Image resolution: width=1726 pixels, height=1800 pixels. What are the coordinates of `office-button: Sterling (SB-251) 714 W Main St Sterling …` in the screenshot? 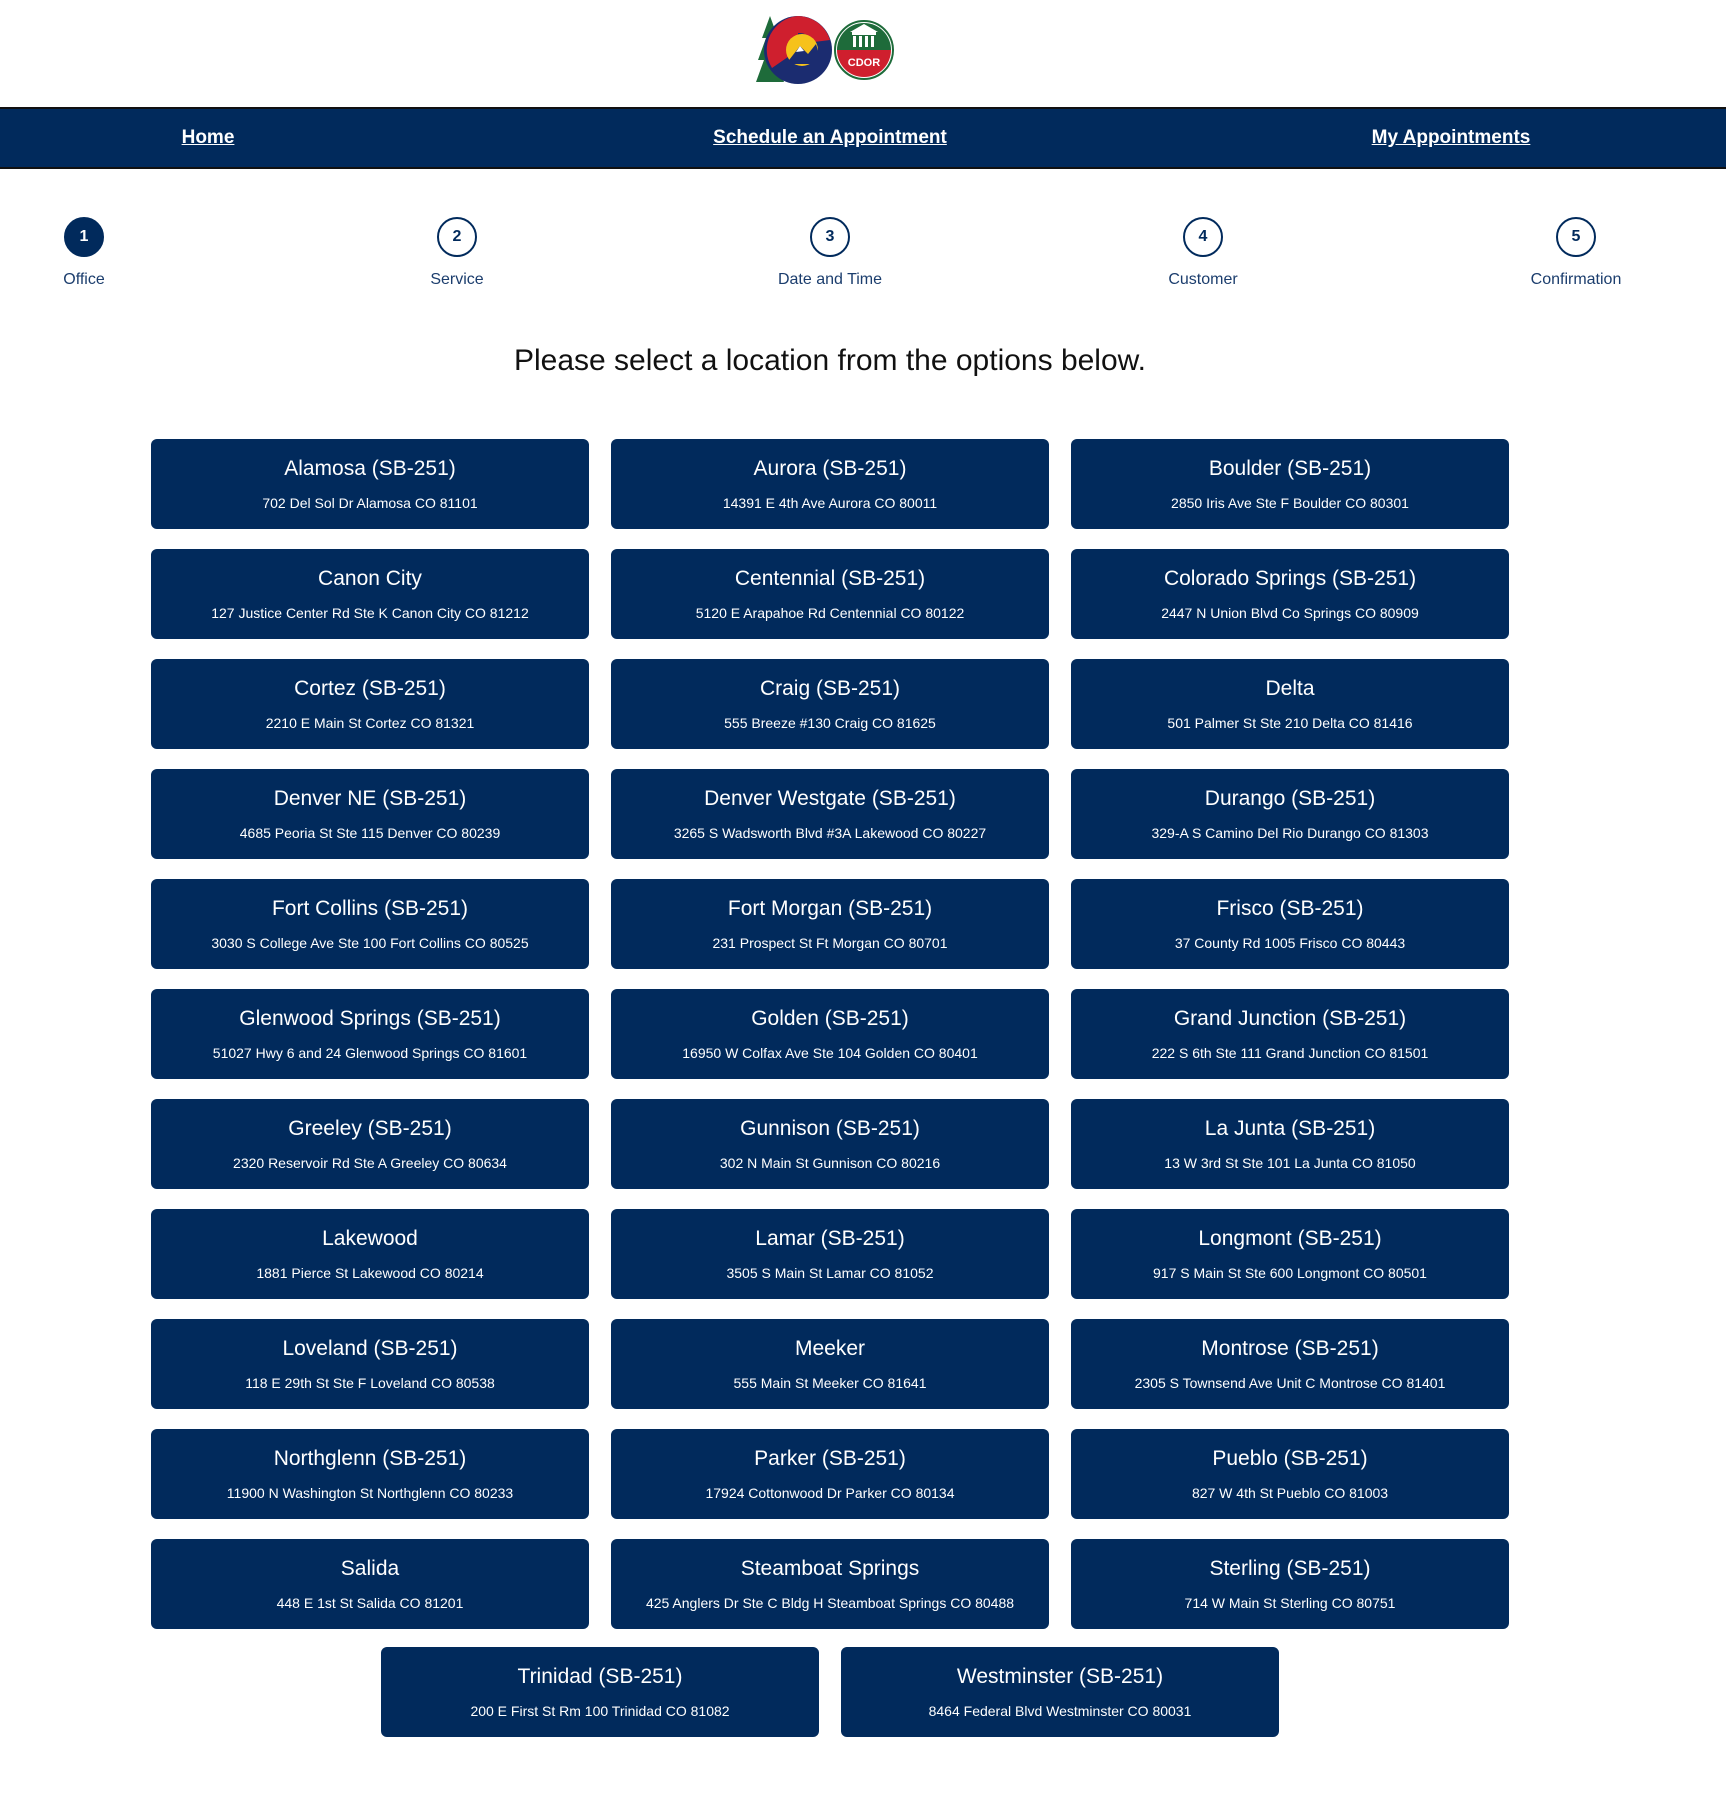 It's located at (1290, 1584).